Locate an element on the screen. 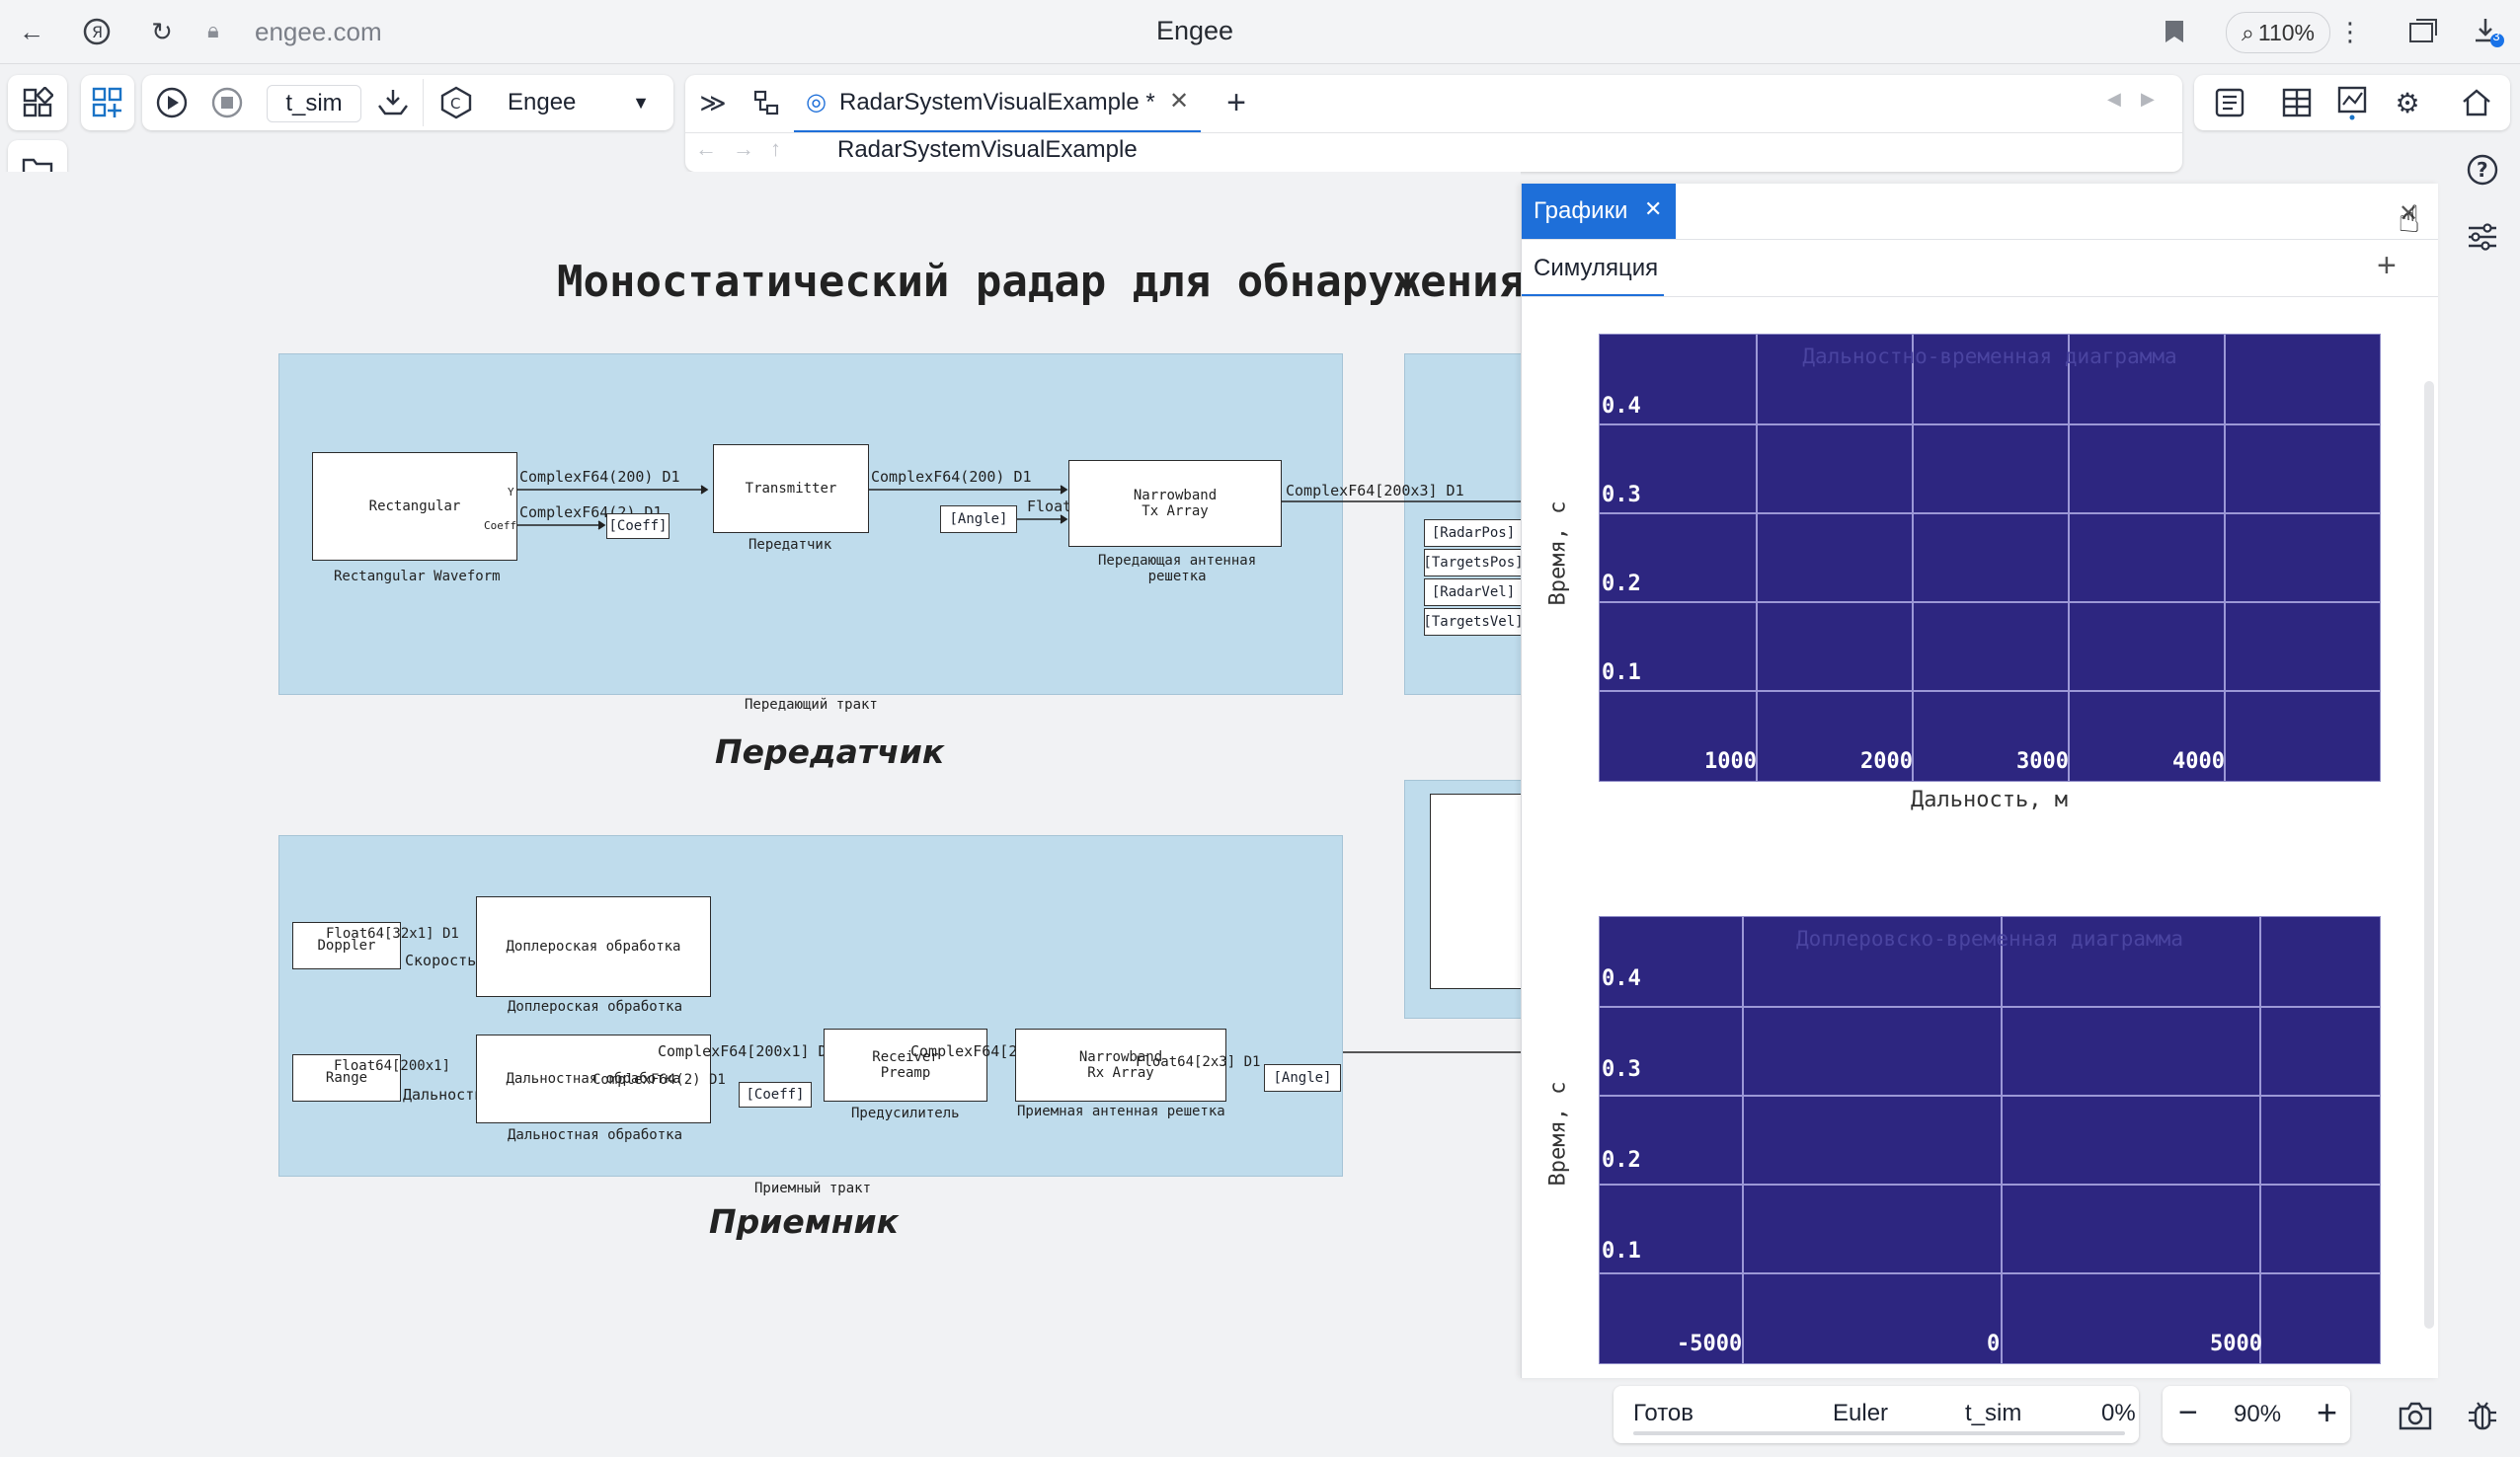  codegen-icon: C is located at coordinates (456, 102).